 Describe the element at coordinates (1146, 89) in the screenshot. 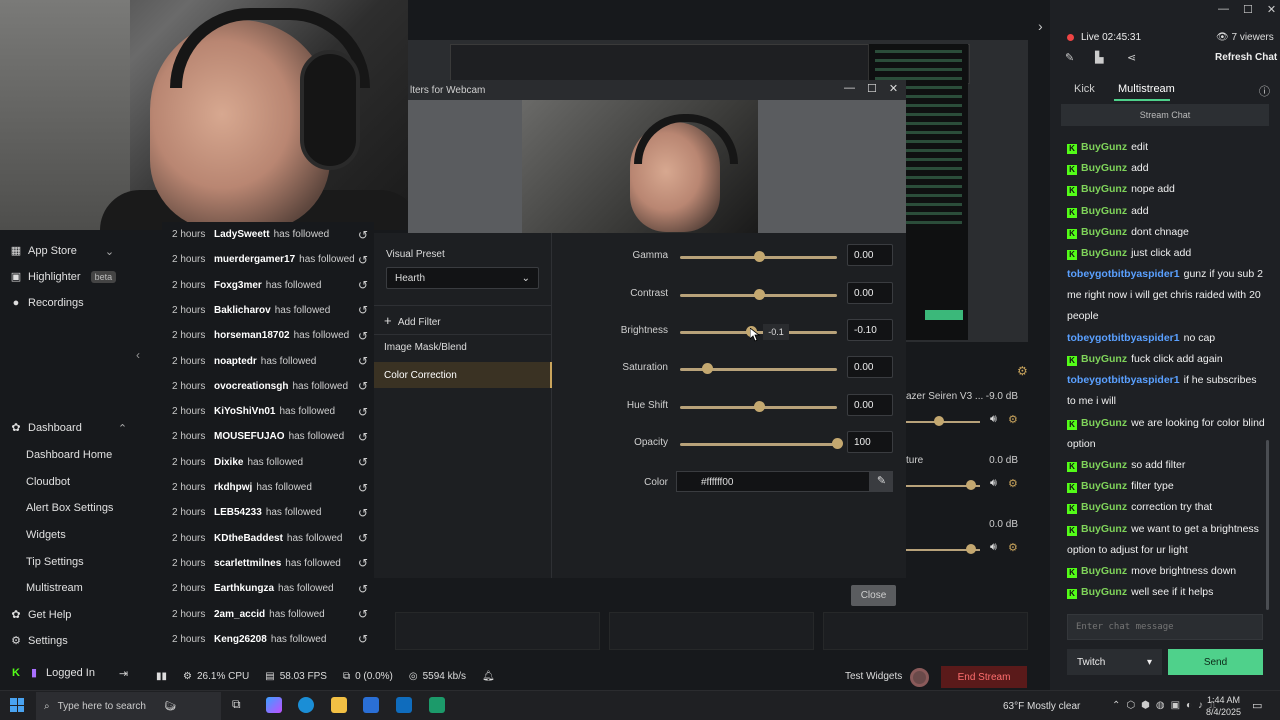

I see `tab-multistream: Multistream` at that location.